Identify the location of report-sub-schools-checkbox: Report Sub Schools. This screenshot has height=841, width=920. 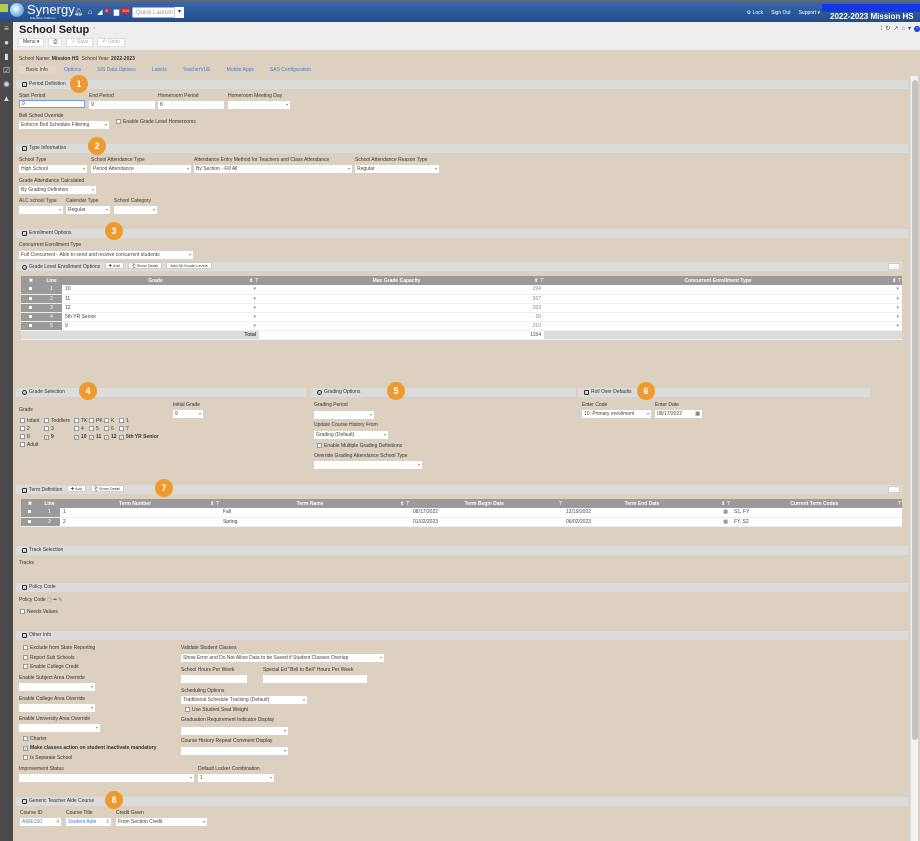
(48, 658).